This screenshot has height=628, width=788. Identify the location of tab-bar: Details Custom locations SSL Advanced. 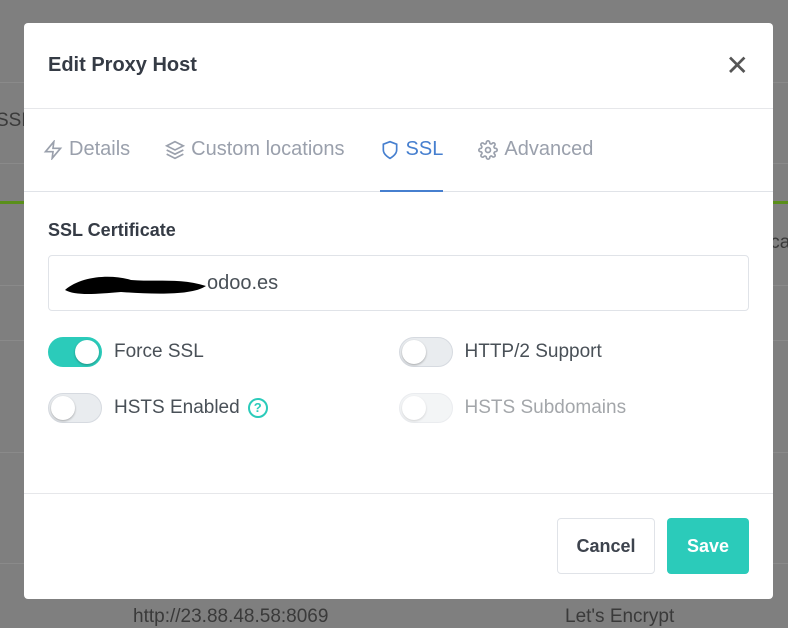
(398, 150).